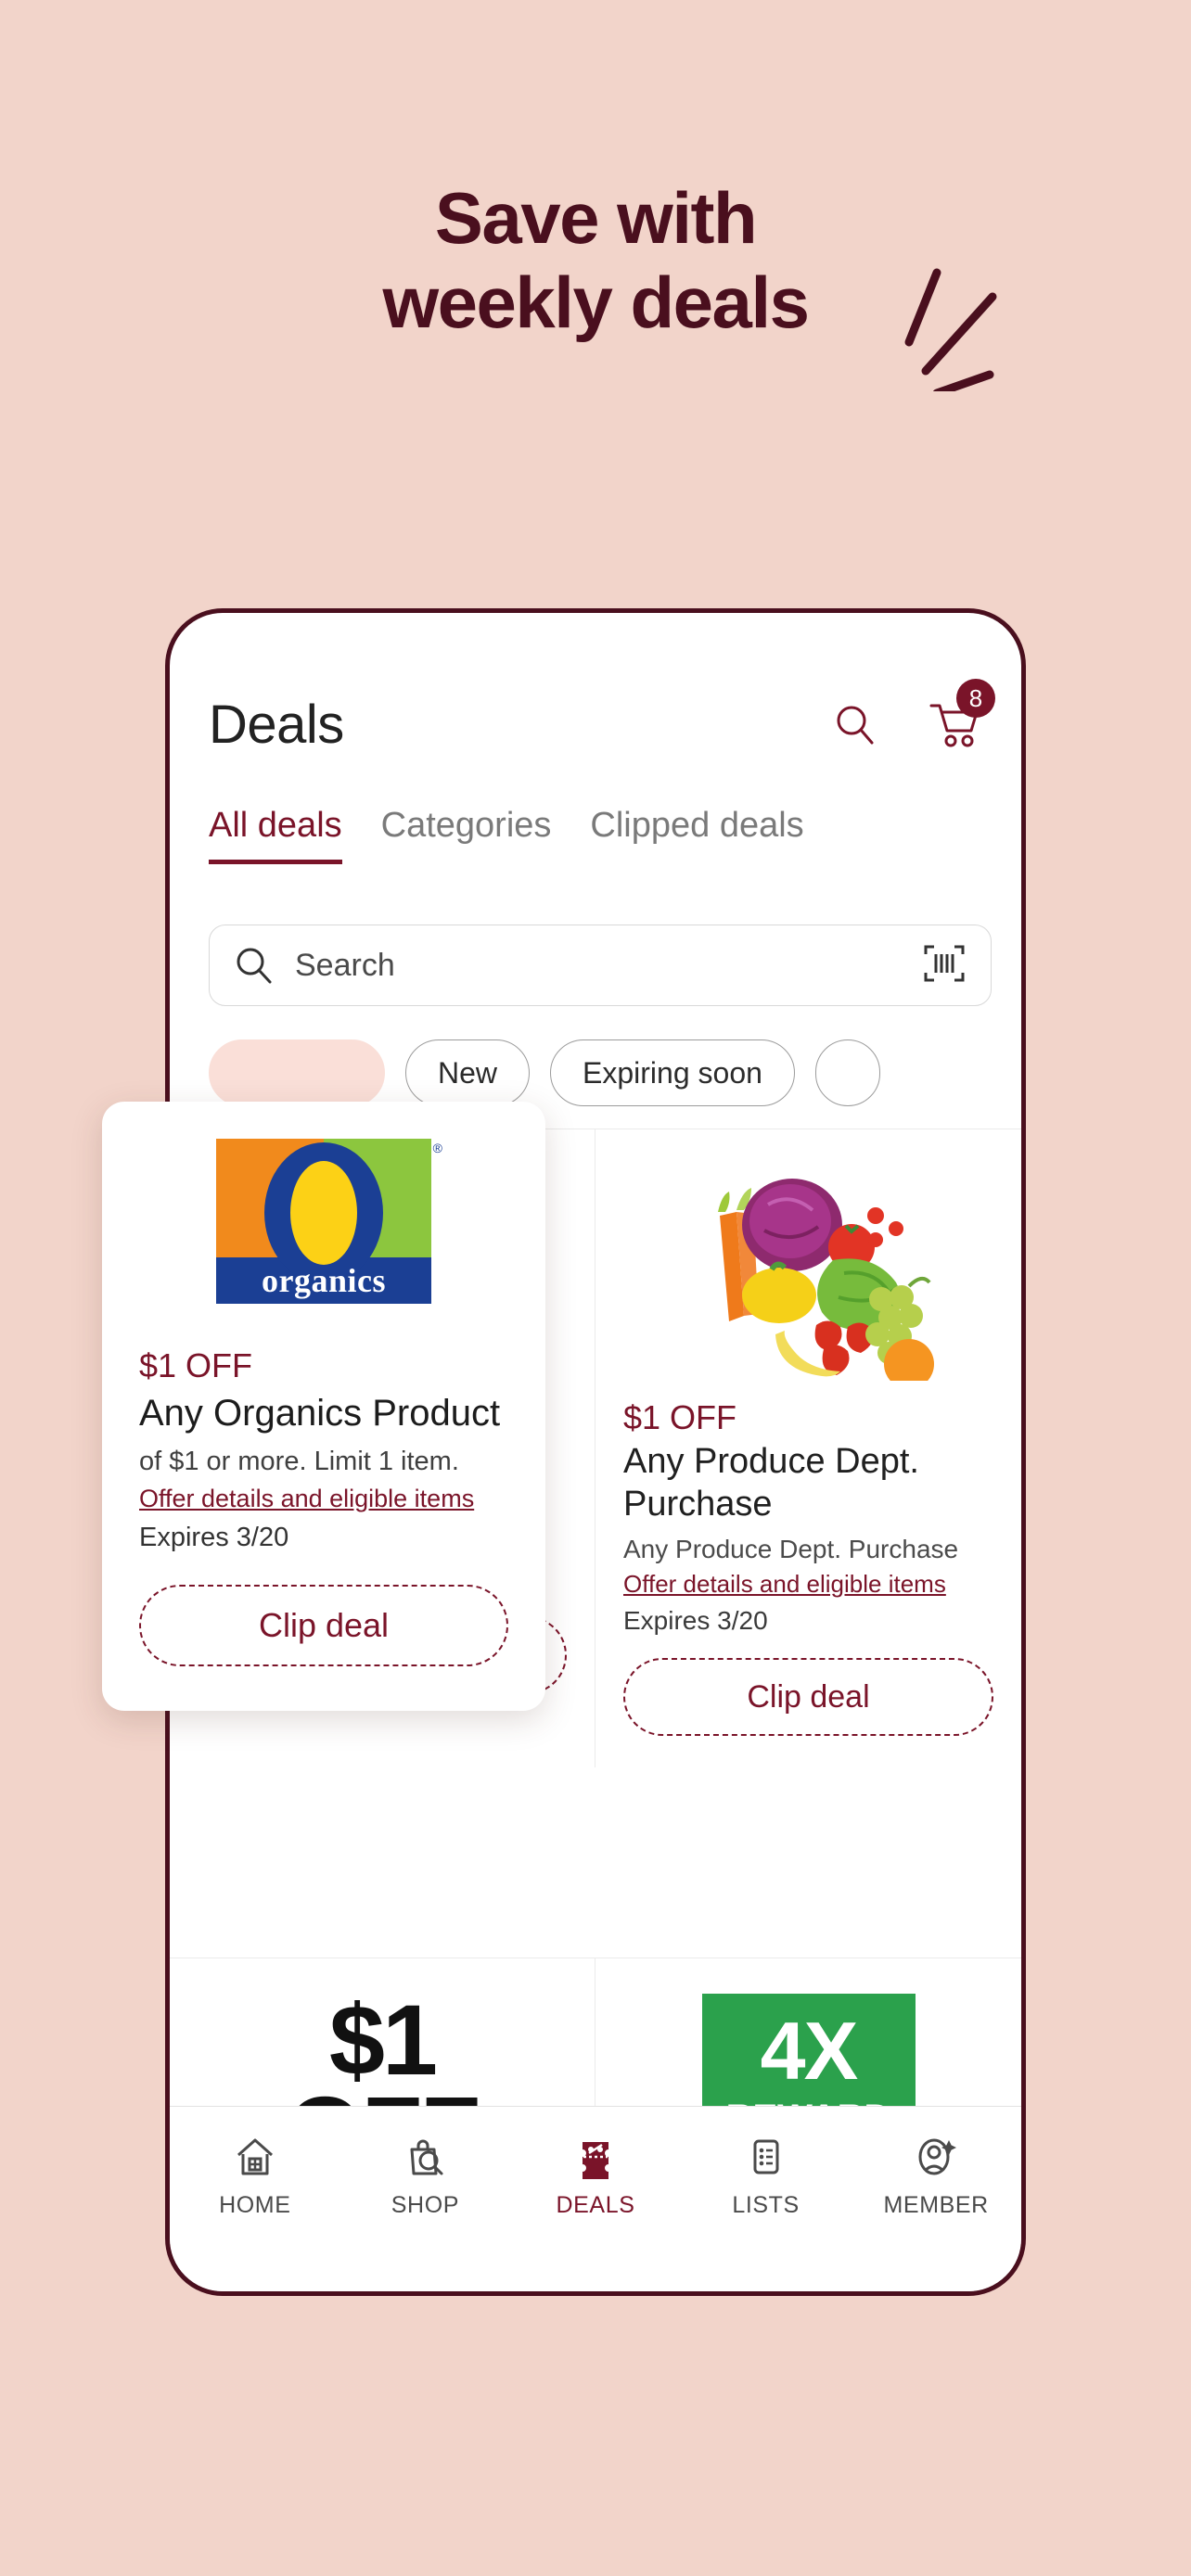  I want to click on header-search-button, so click(855, 724).